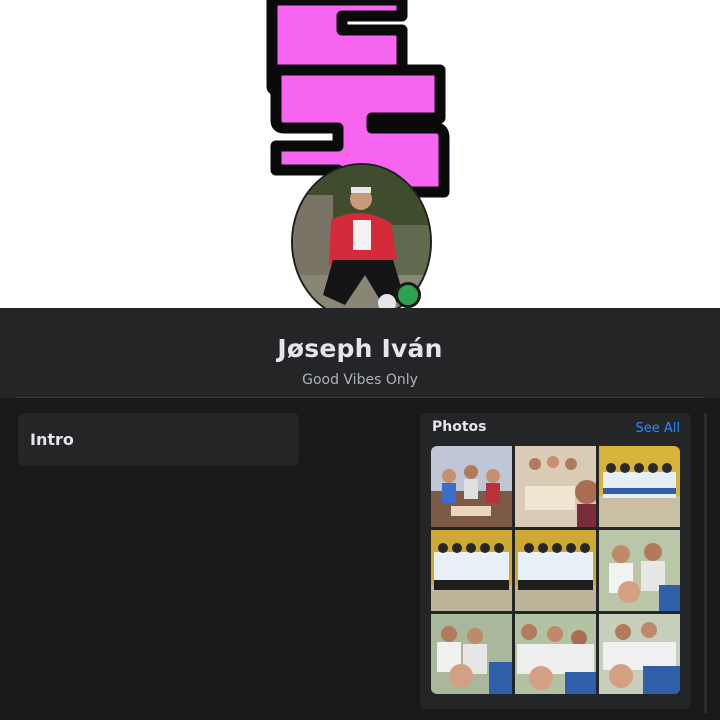  Describe the element at coordinates (408, 295) in the screenshot. I see `online-status-indicator` at that location.